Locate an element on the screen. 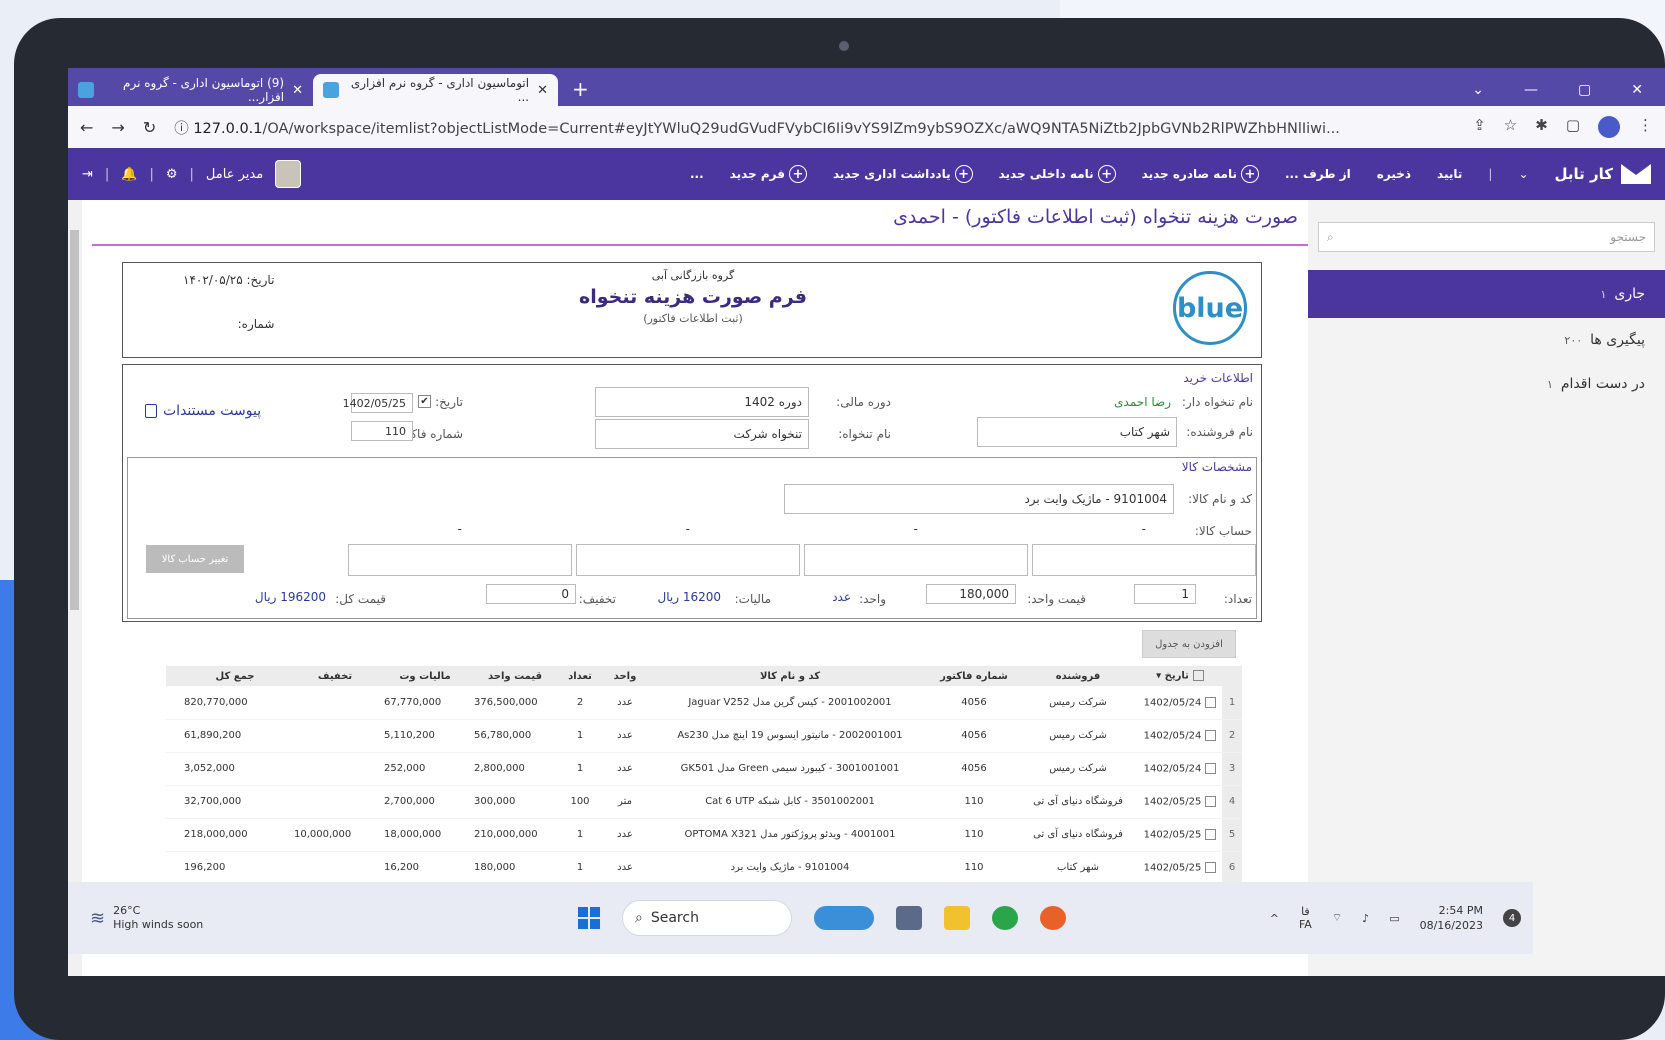 This screenshot has height=1040, width=1665. chrome-icon is located at coordinates (1005, 918).